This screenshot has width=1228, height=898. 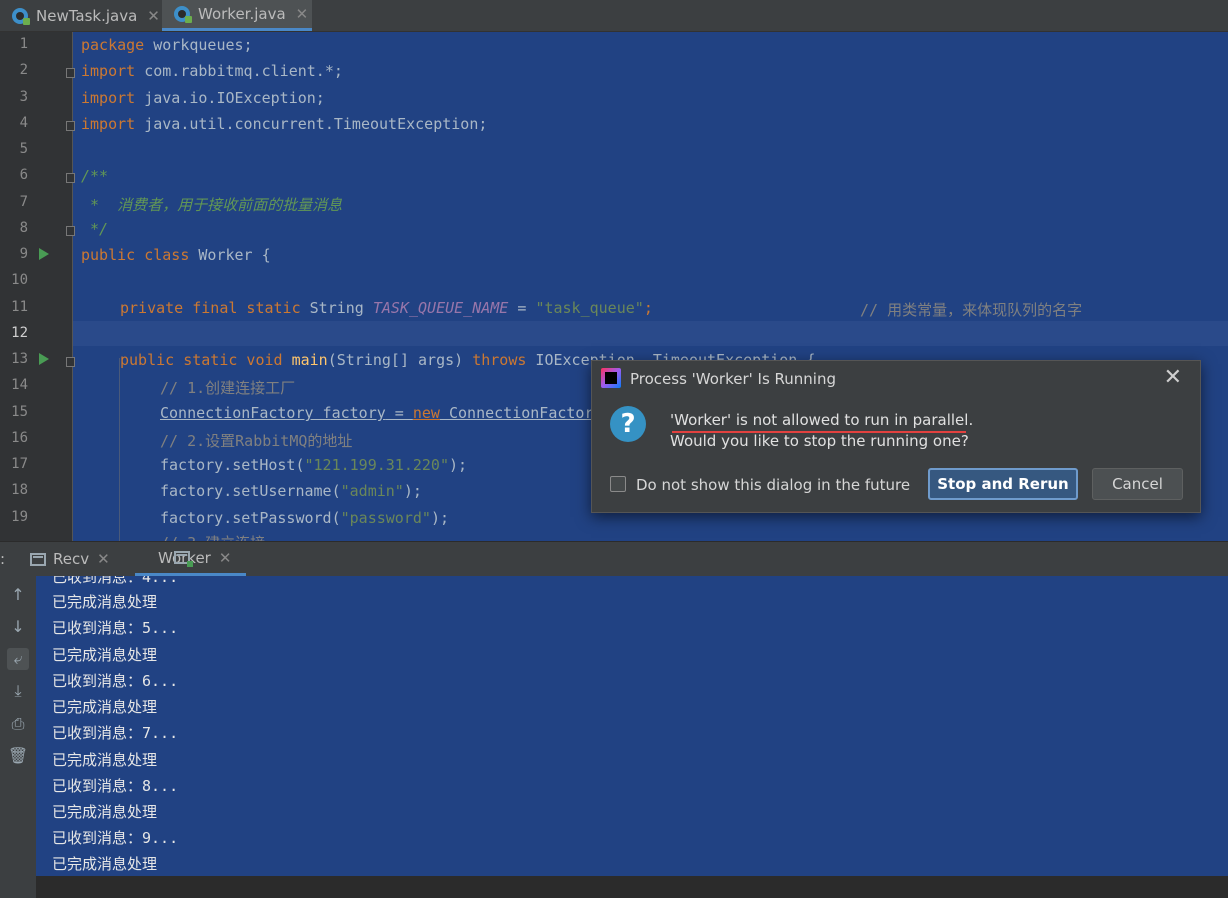 I want to click on tab-recv: Recv ✕, so click(x=70, y=559).